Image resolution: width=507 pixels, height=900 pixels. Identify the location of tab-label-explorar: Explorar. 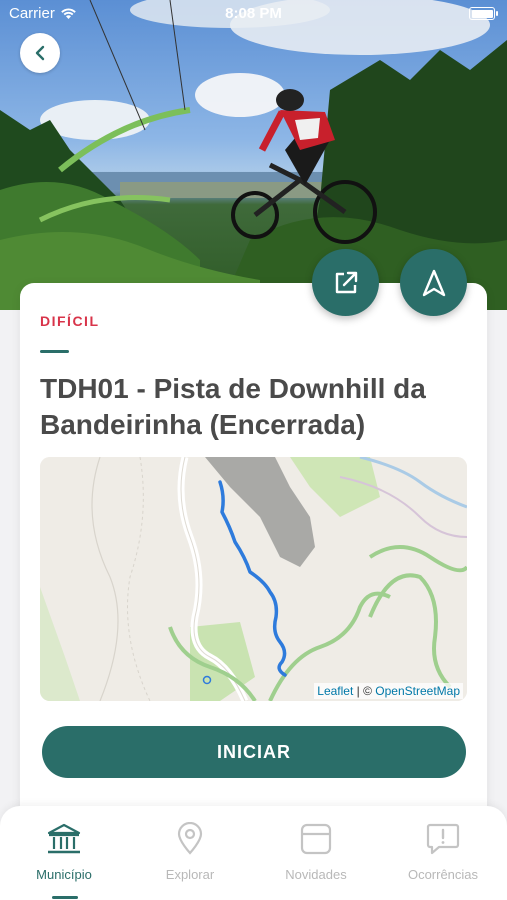
(190, 874).